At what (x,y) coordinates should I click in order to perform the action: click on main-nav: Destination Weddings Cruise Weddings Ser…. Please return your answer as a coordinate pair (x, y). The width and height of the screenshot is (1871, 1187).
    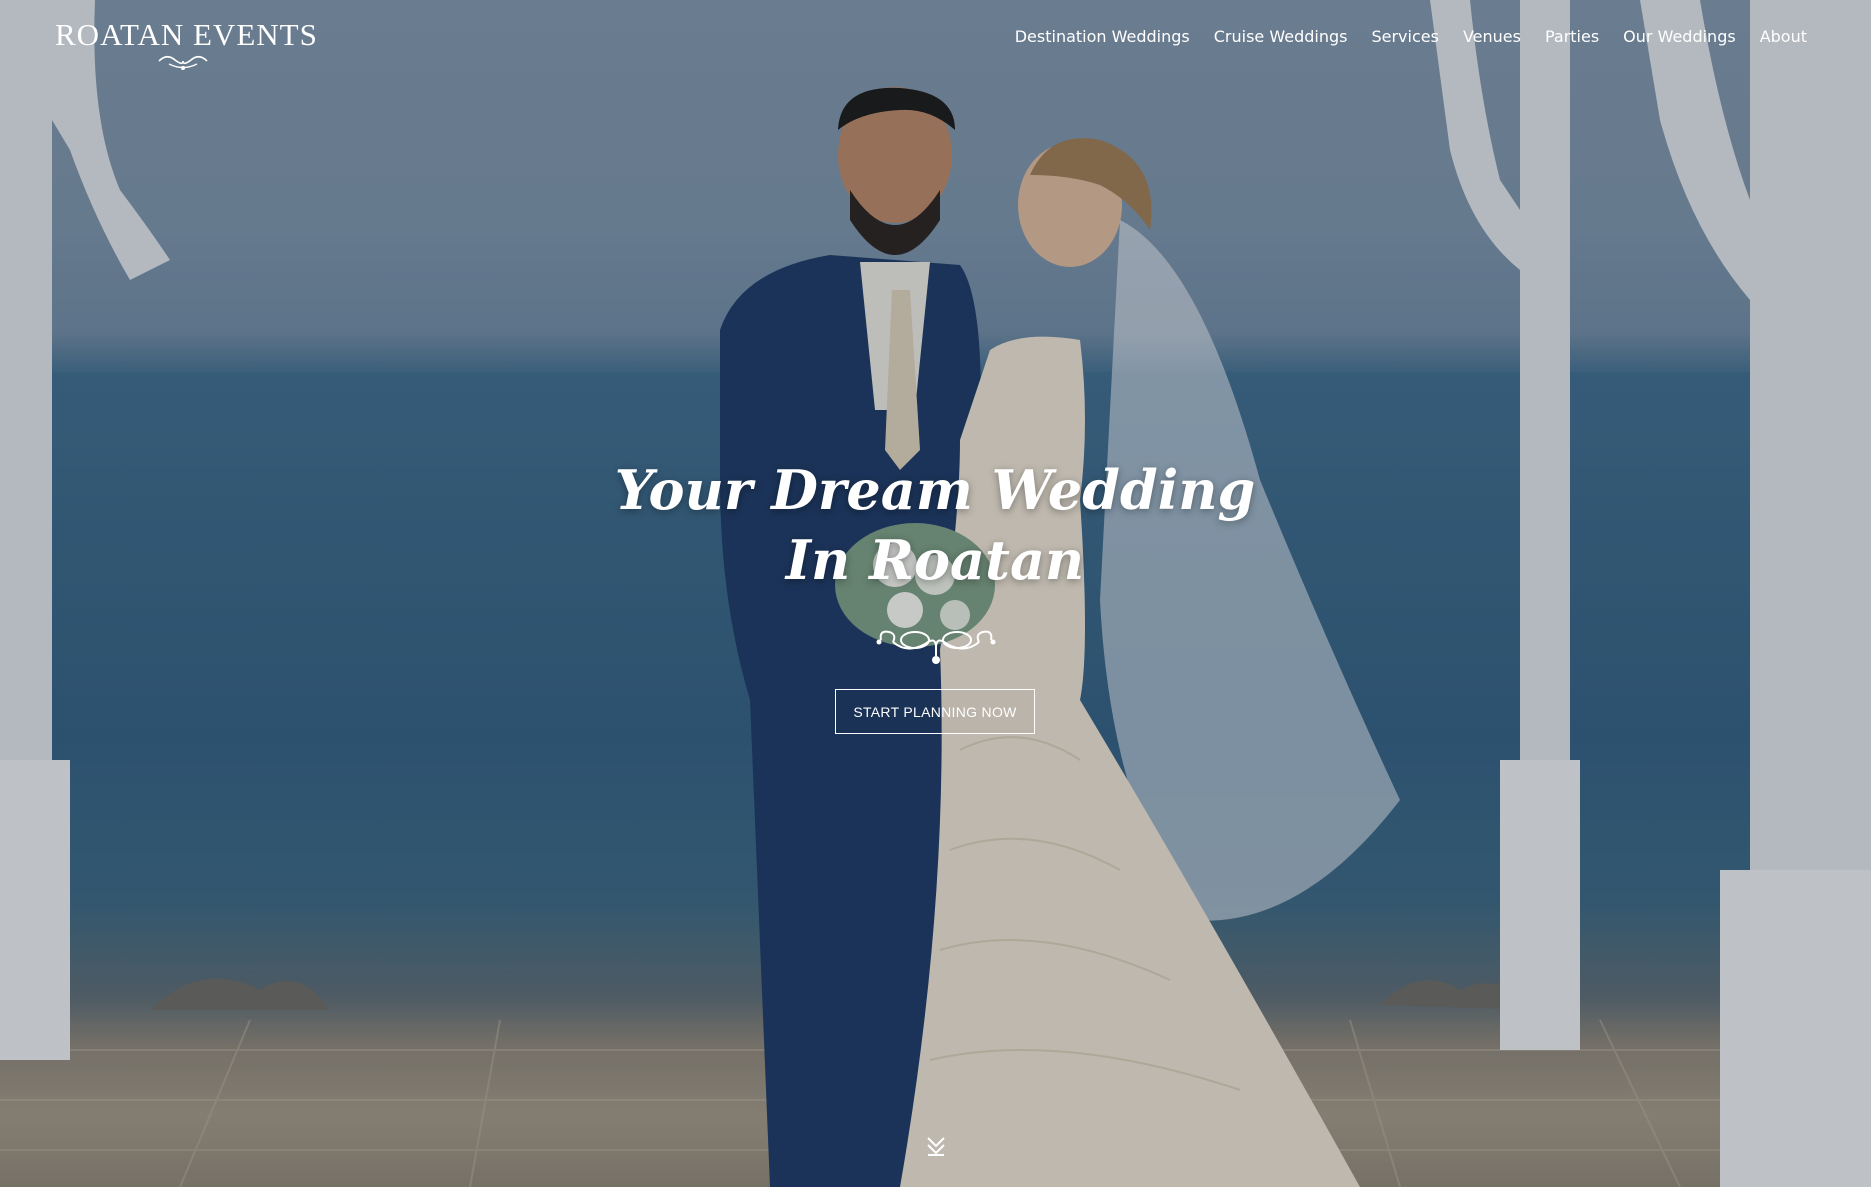
    Looking at the image, I should click on (1411, 37).